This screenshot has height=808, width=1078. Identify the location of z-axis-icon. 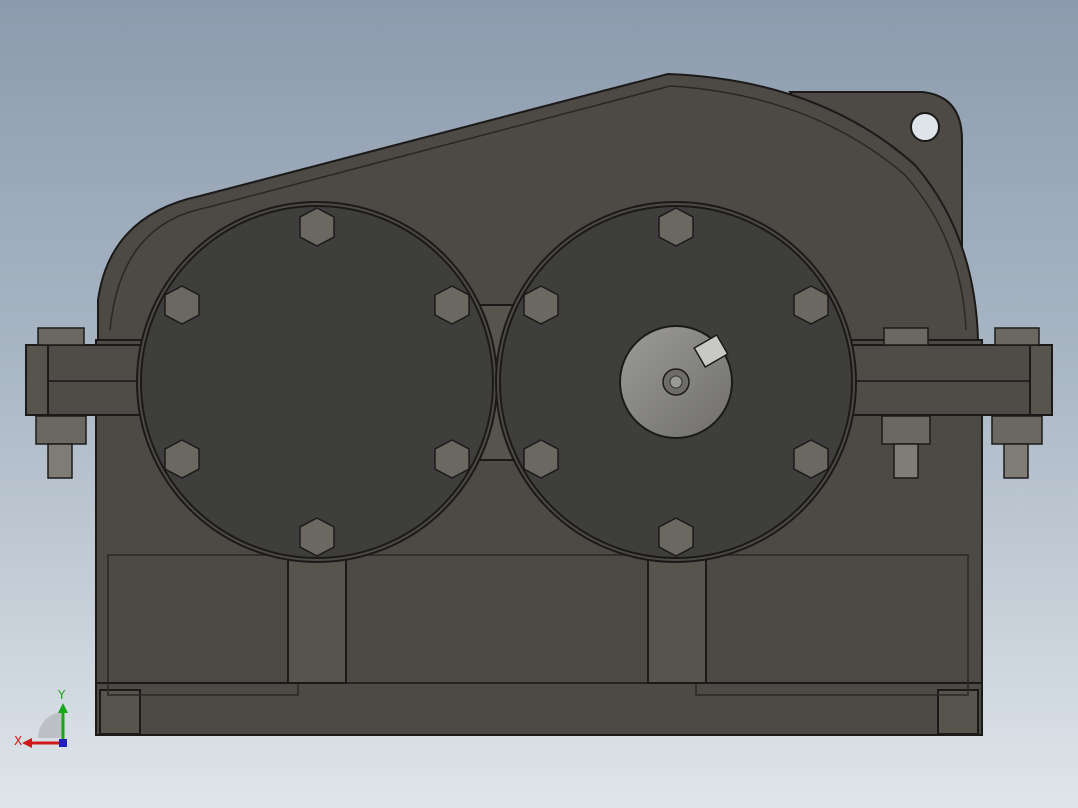
(63, 743).